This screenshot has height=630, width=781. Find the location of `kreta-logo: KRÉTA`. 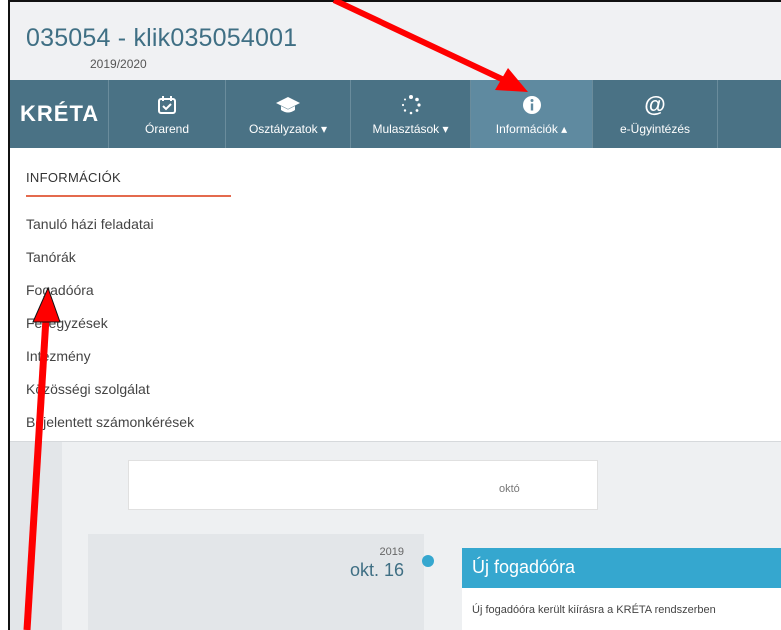

kreta-logo: KRÉTA is located at coordinates (59, 114).